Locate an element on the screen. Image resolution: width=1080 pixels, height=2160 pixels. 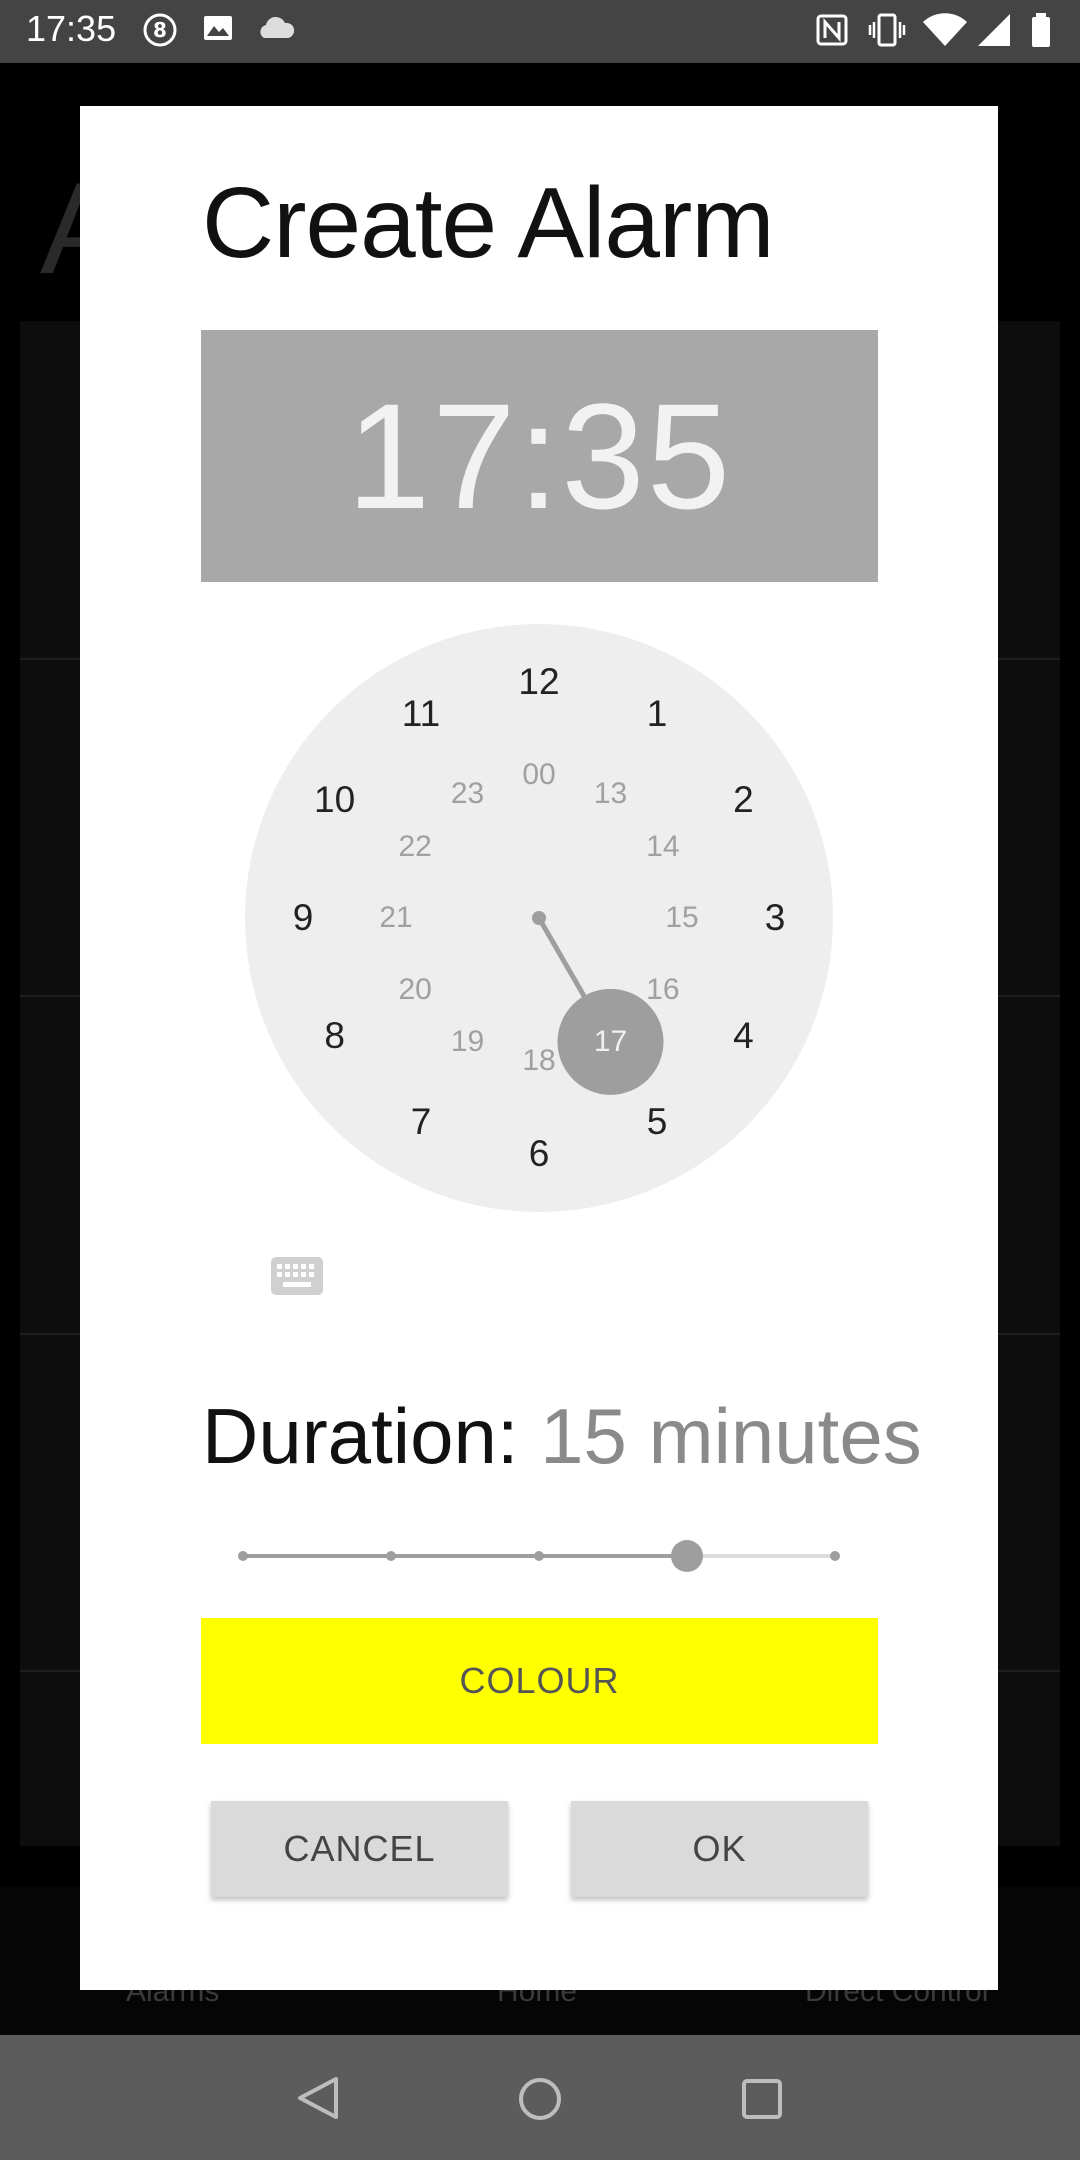
colour-button: COLOUR is located at coordinates (539, 1681).